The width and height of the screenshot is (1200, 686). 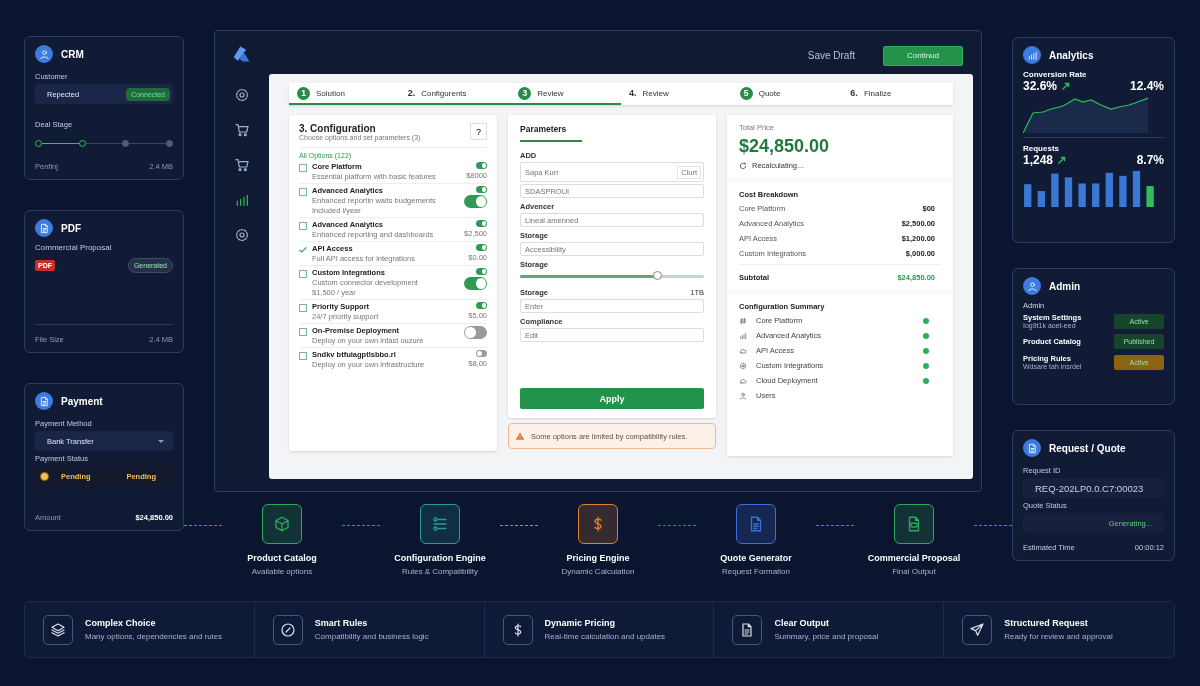 What do you see at coordinates (756, 524) in the screenshot?
I see `document-tile` at bounding box center [756, 524].